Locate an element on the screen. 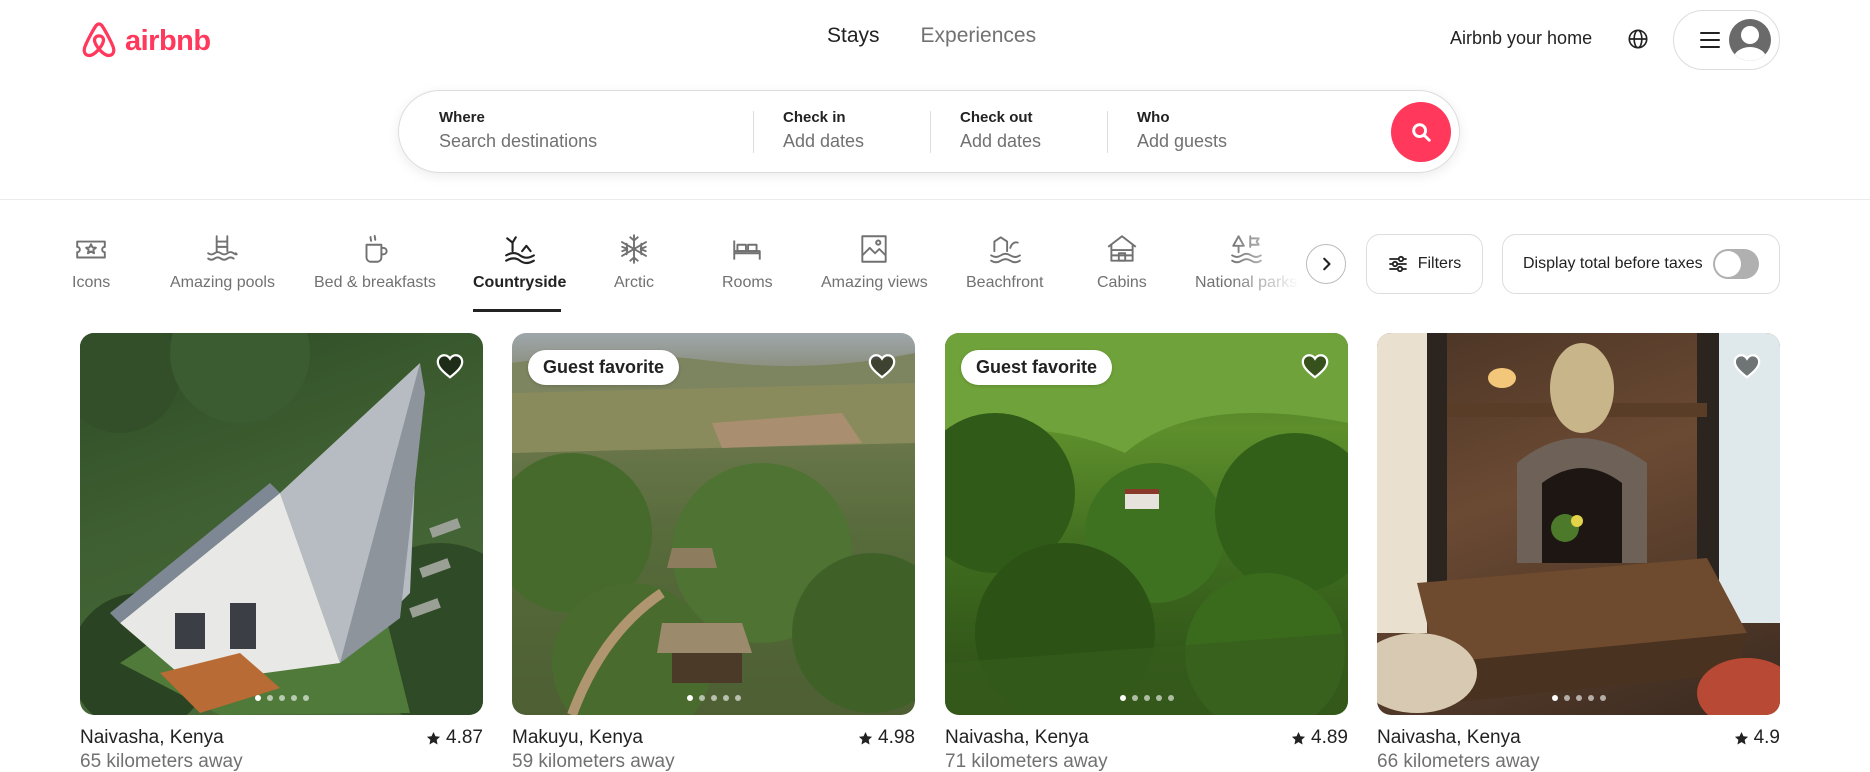  airbnb-logo: airbnb is located at coordinates (145, 41).